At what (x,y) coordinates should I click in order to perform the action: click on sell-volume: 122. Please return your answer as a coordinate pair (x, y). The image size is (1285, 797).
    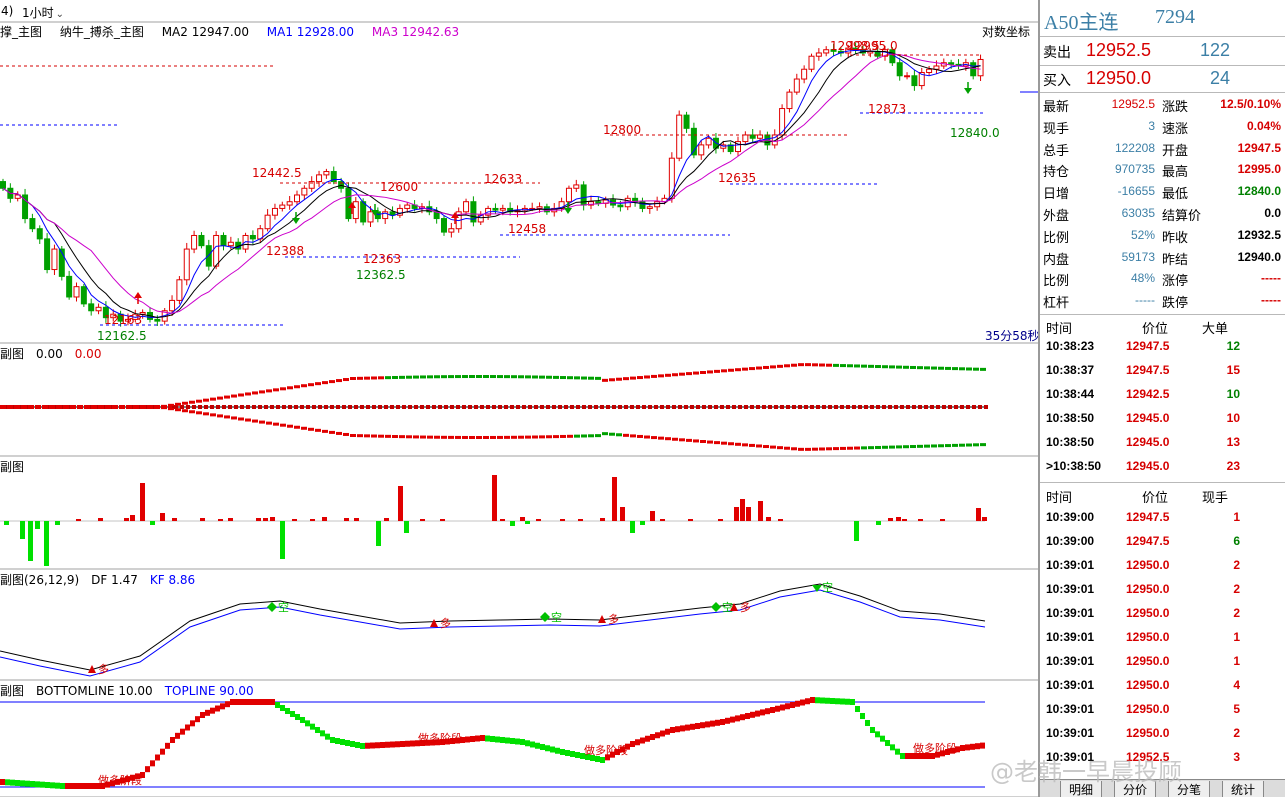
    Looking at the image, I should click on (1214, 50).